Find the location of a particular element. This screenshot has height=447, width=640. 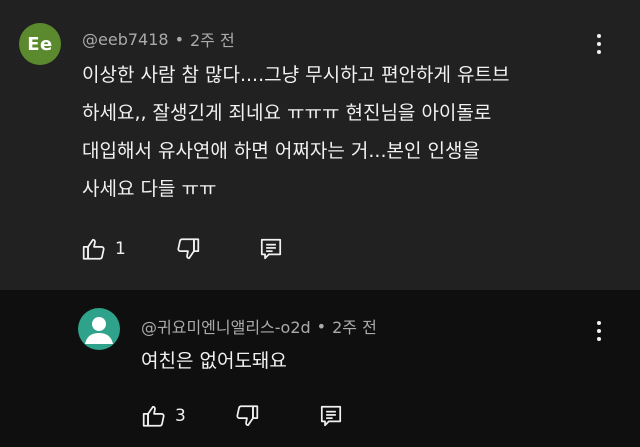

like-button: 3 is located at coordinates (163, 416).